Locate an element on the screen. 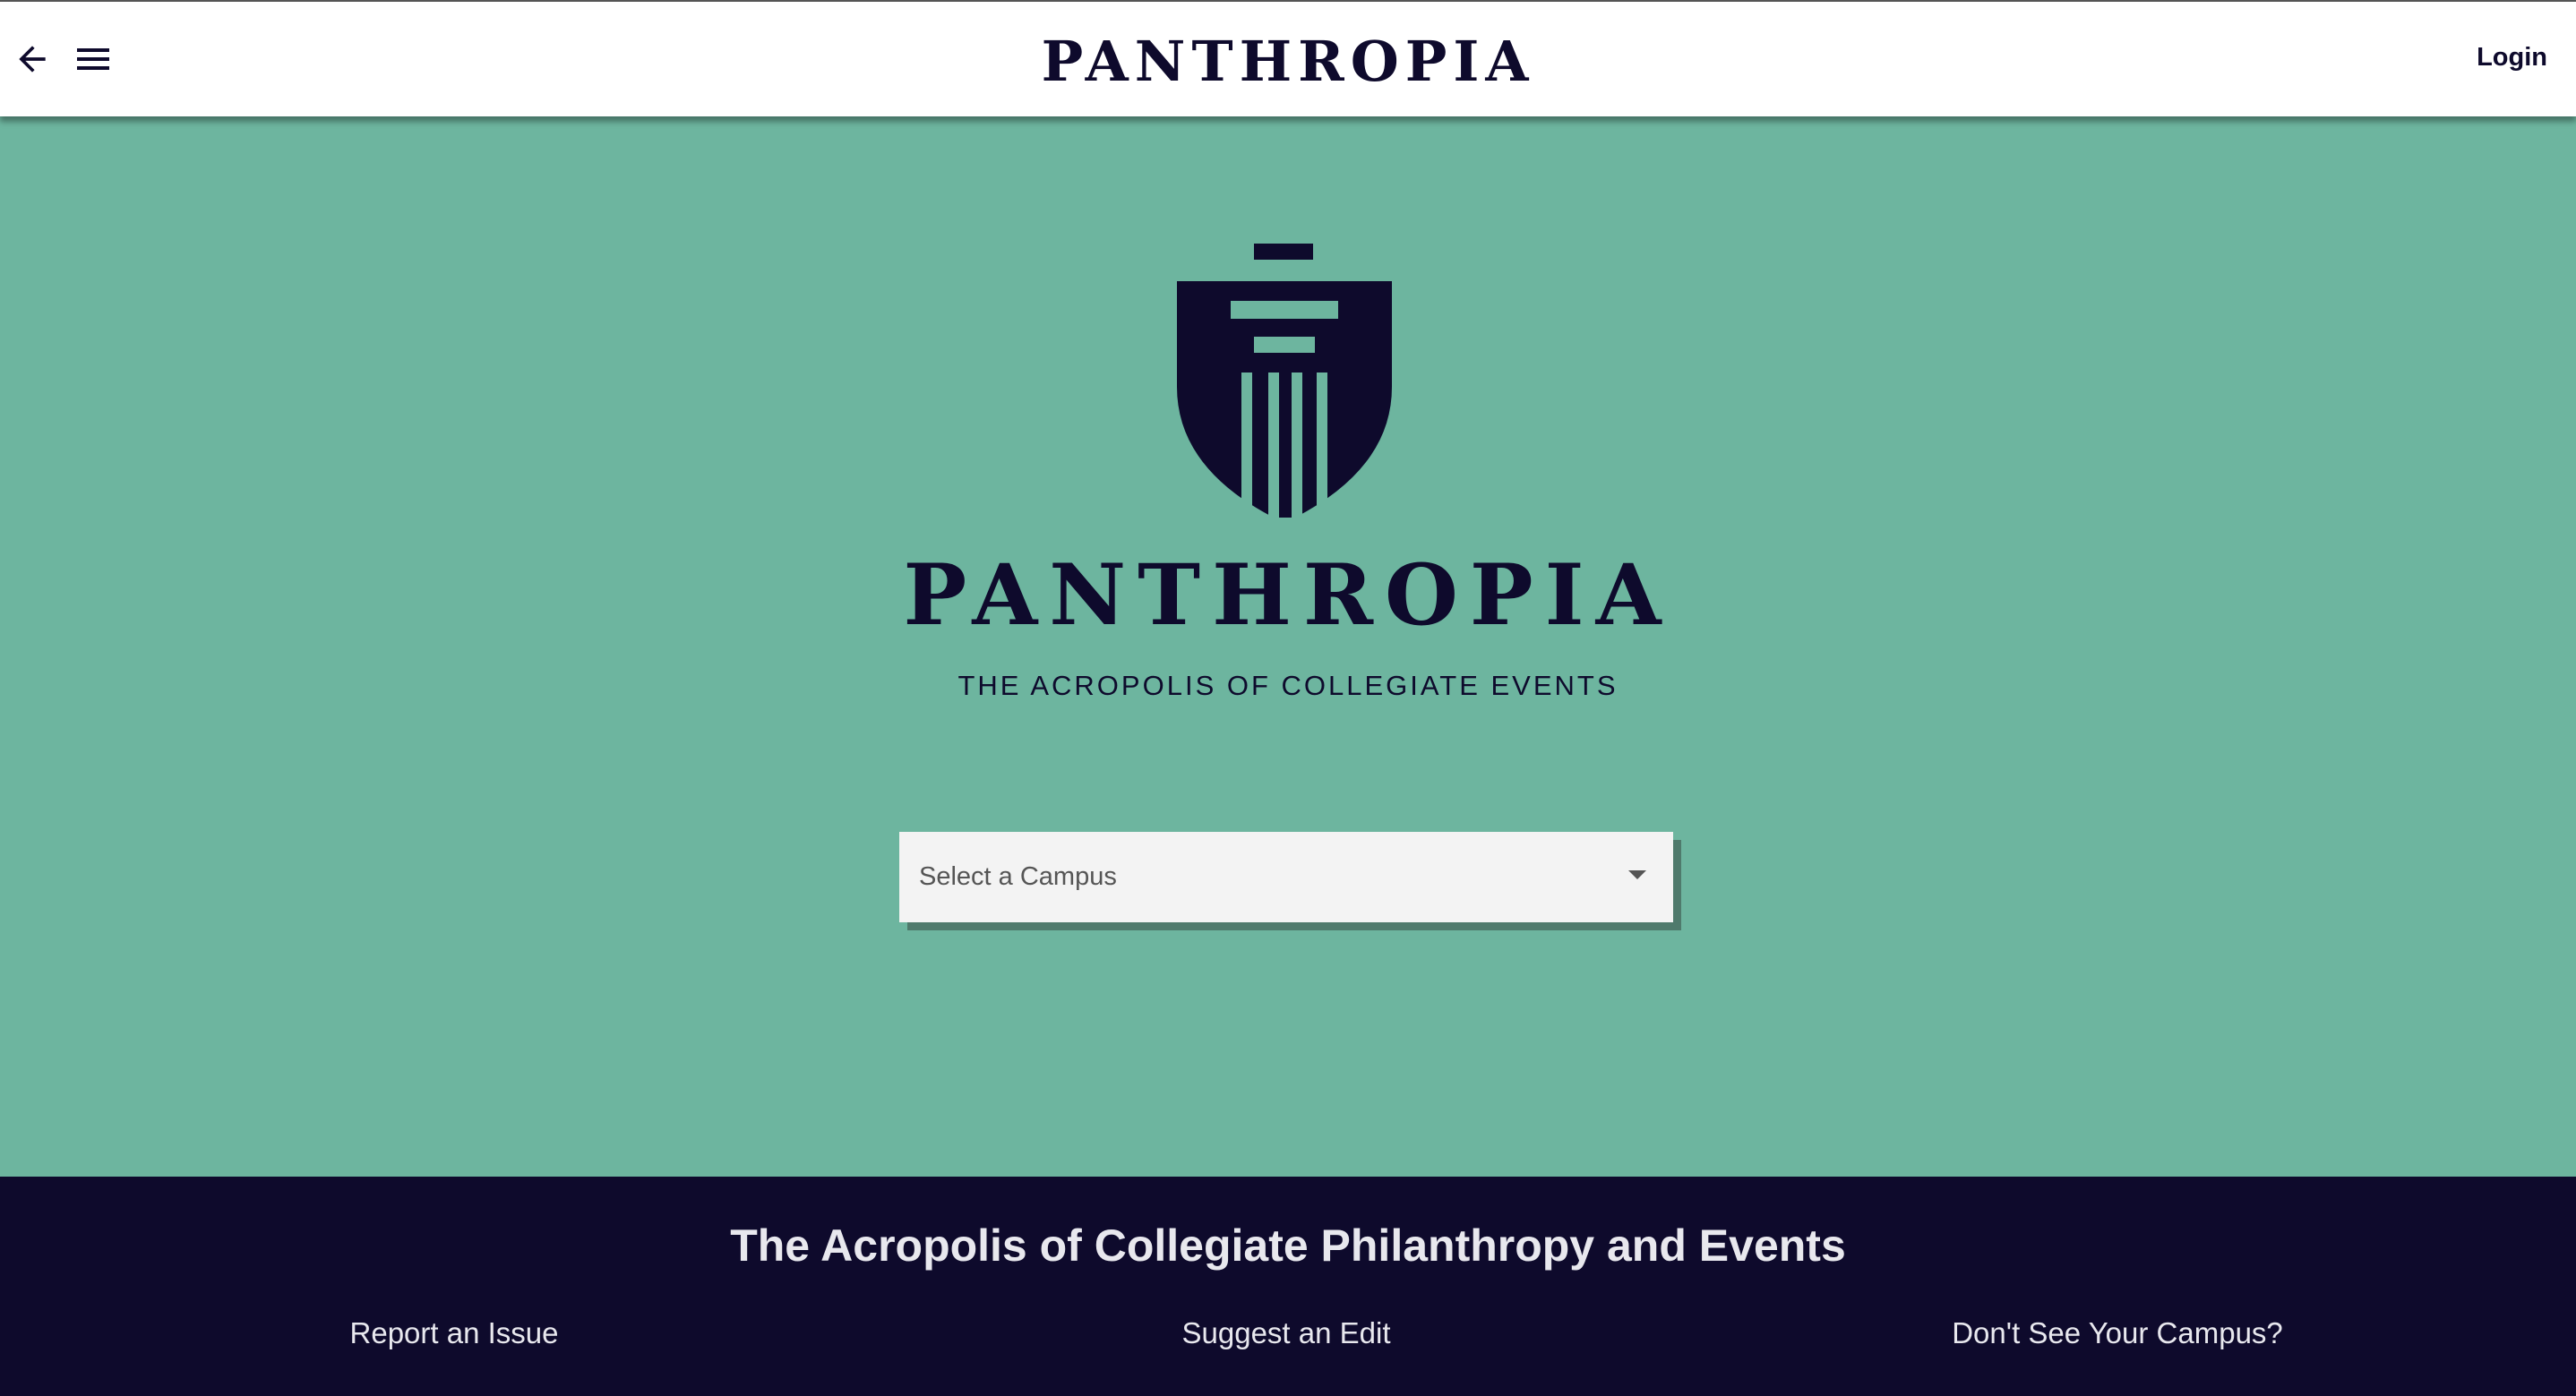 The width and height of the screenshot is (2576, 1396). login-button: Login is located at coordinates (2512, 58).